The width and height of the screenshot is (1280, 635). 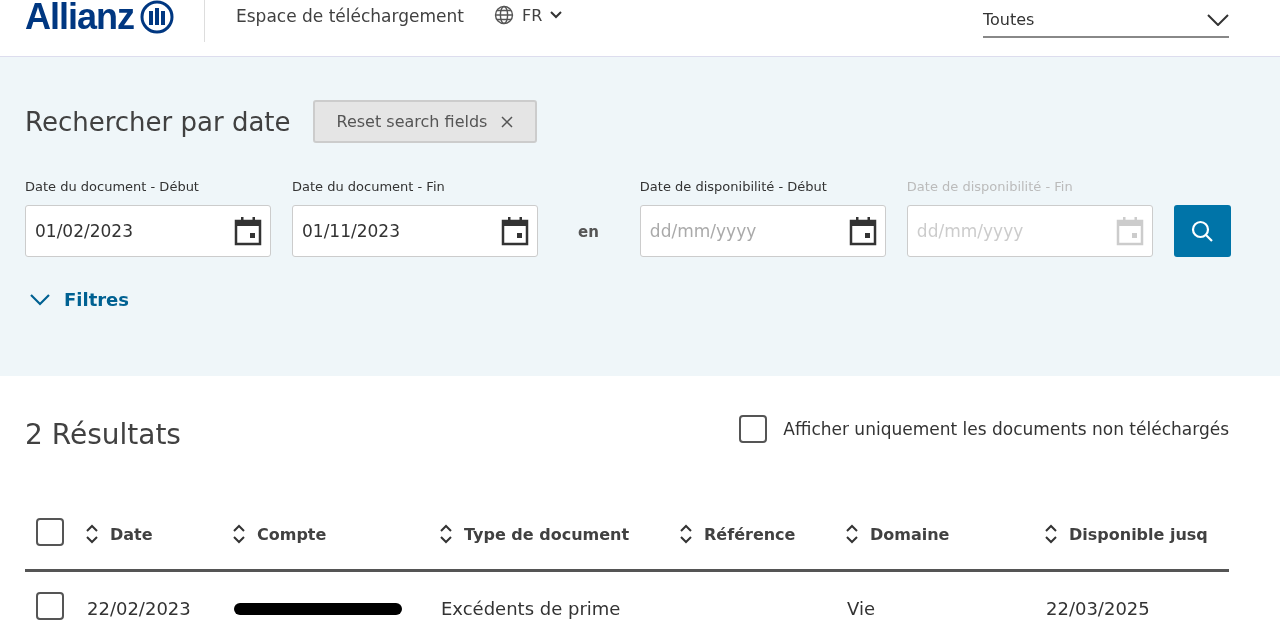 What do you see at coordinates (103, 434) in the screenshot?
I see `results-count: 2 Résultats` at bounding box center [103, 434].